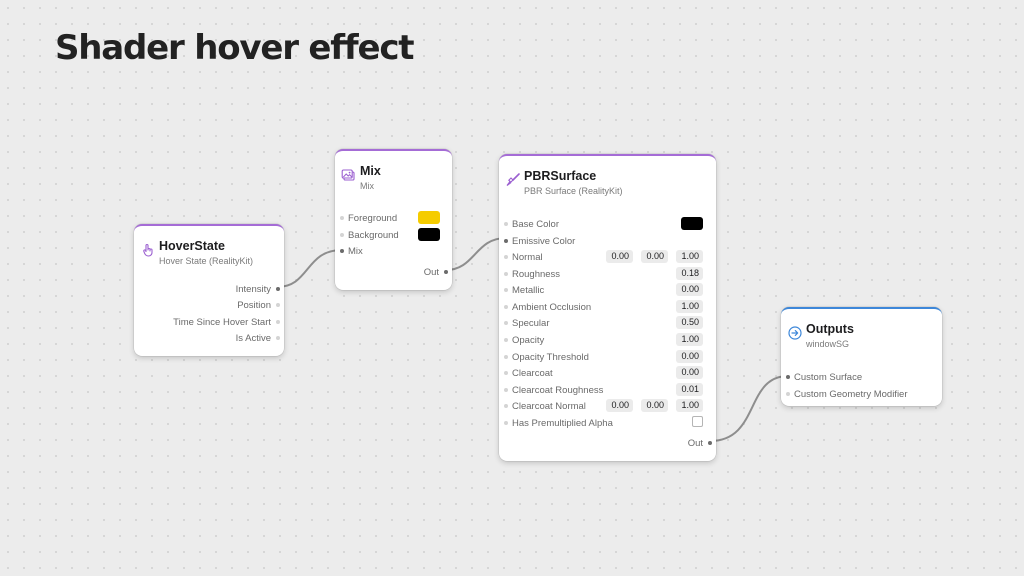 The image size is (1024, 576). What do you see at coordinates (689, 273) in the screenshot?
I see `roughness-field: 0.18` at bounding box center [689, 273].